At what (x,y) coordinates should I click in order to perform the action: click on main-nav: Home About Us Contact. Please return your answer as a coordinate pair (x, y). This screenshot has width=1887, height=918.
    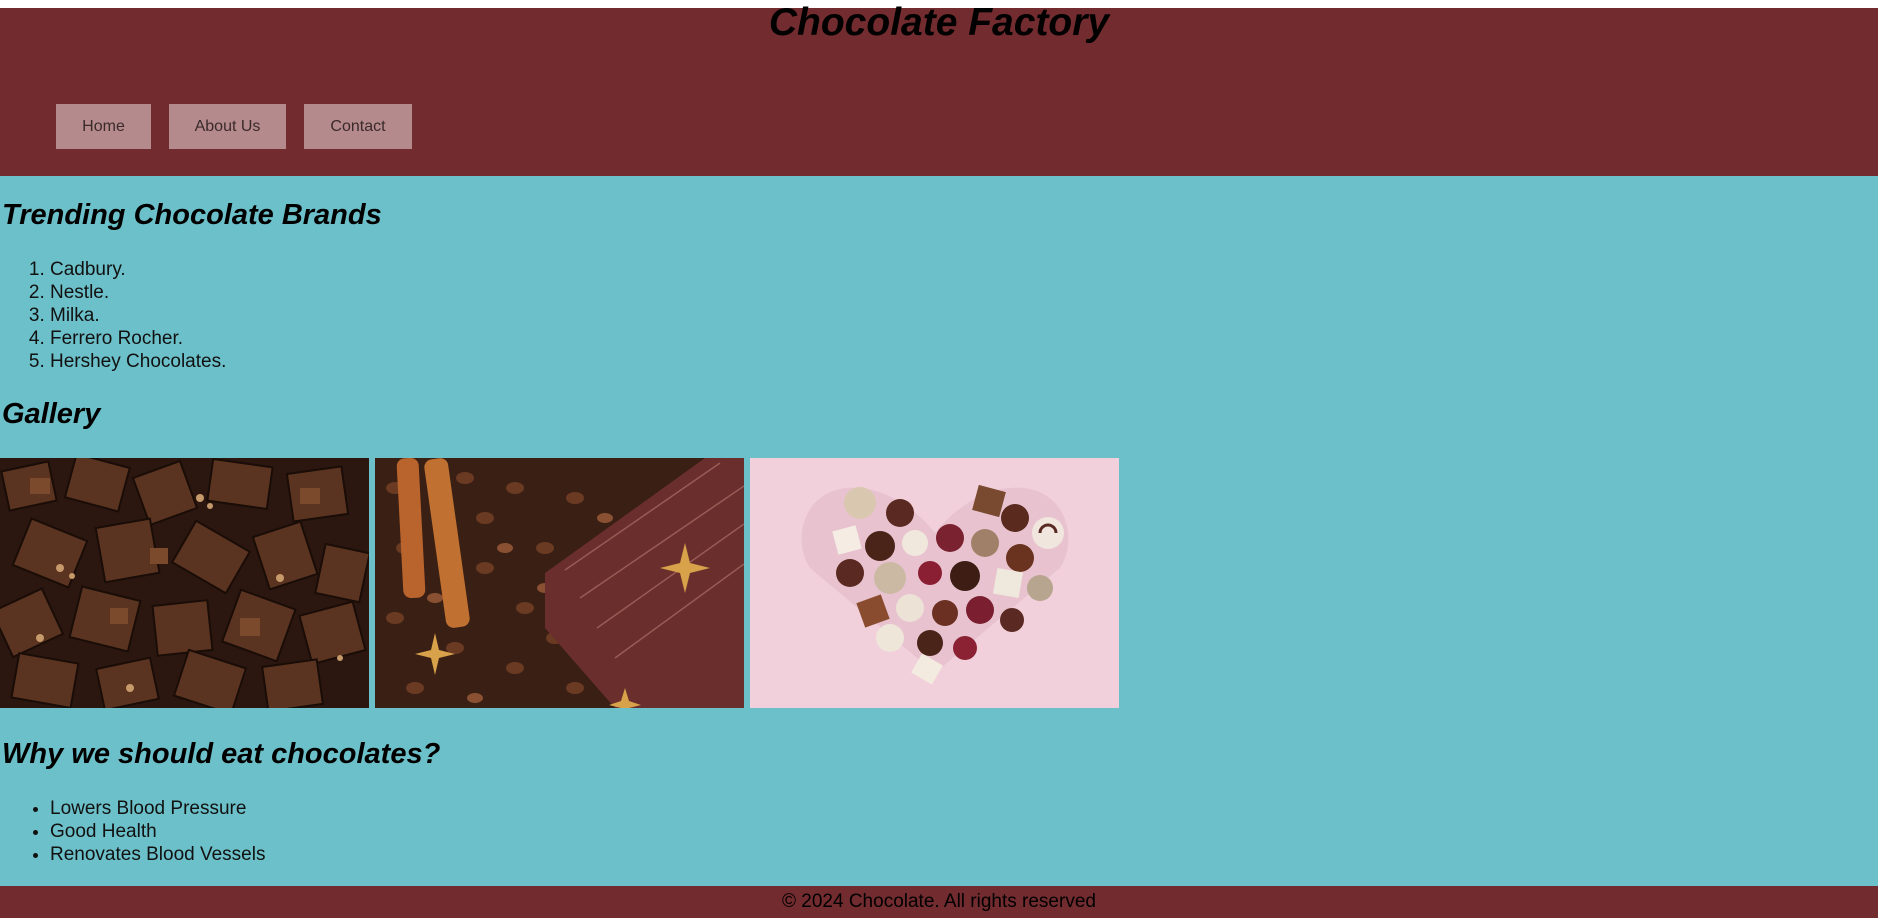
    Looking at the image, I should click on (243, 126).